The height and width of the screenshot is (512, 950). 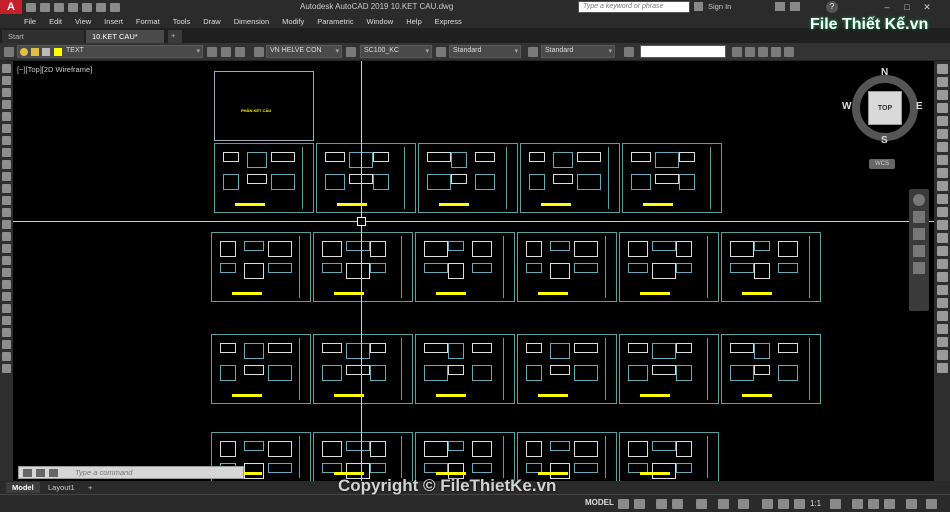 What do you see at coordinates (6, 344) in the screenshot?
I see `stretch-icon` at bounding box center [6, 344].